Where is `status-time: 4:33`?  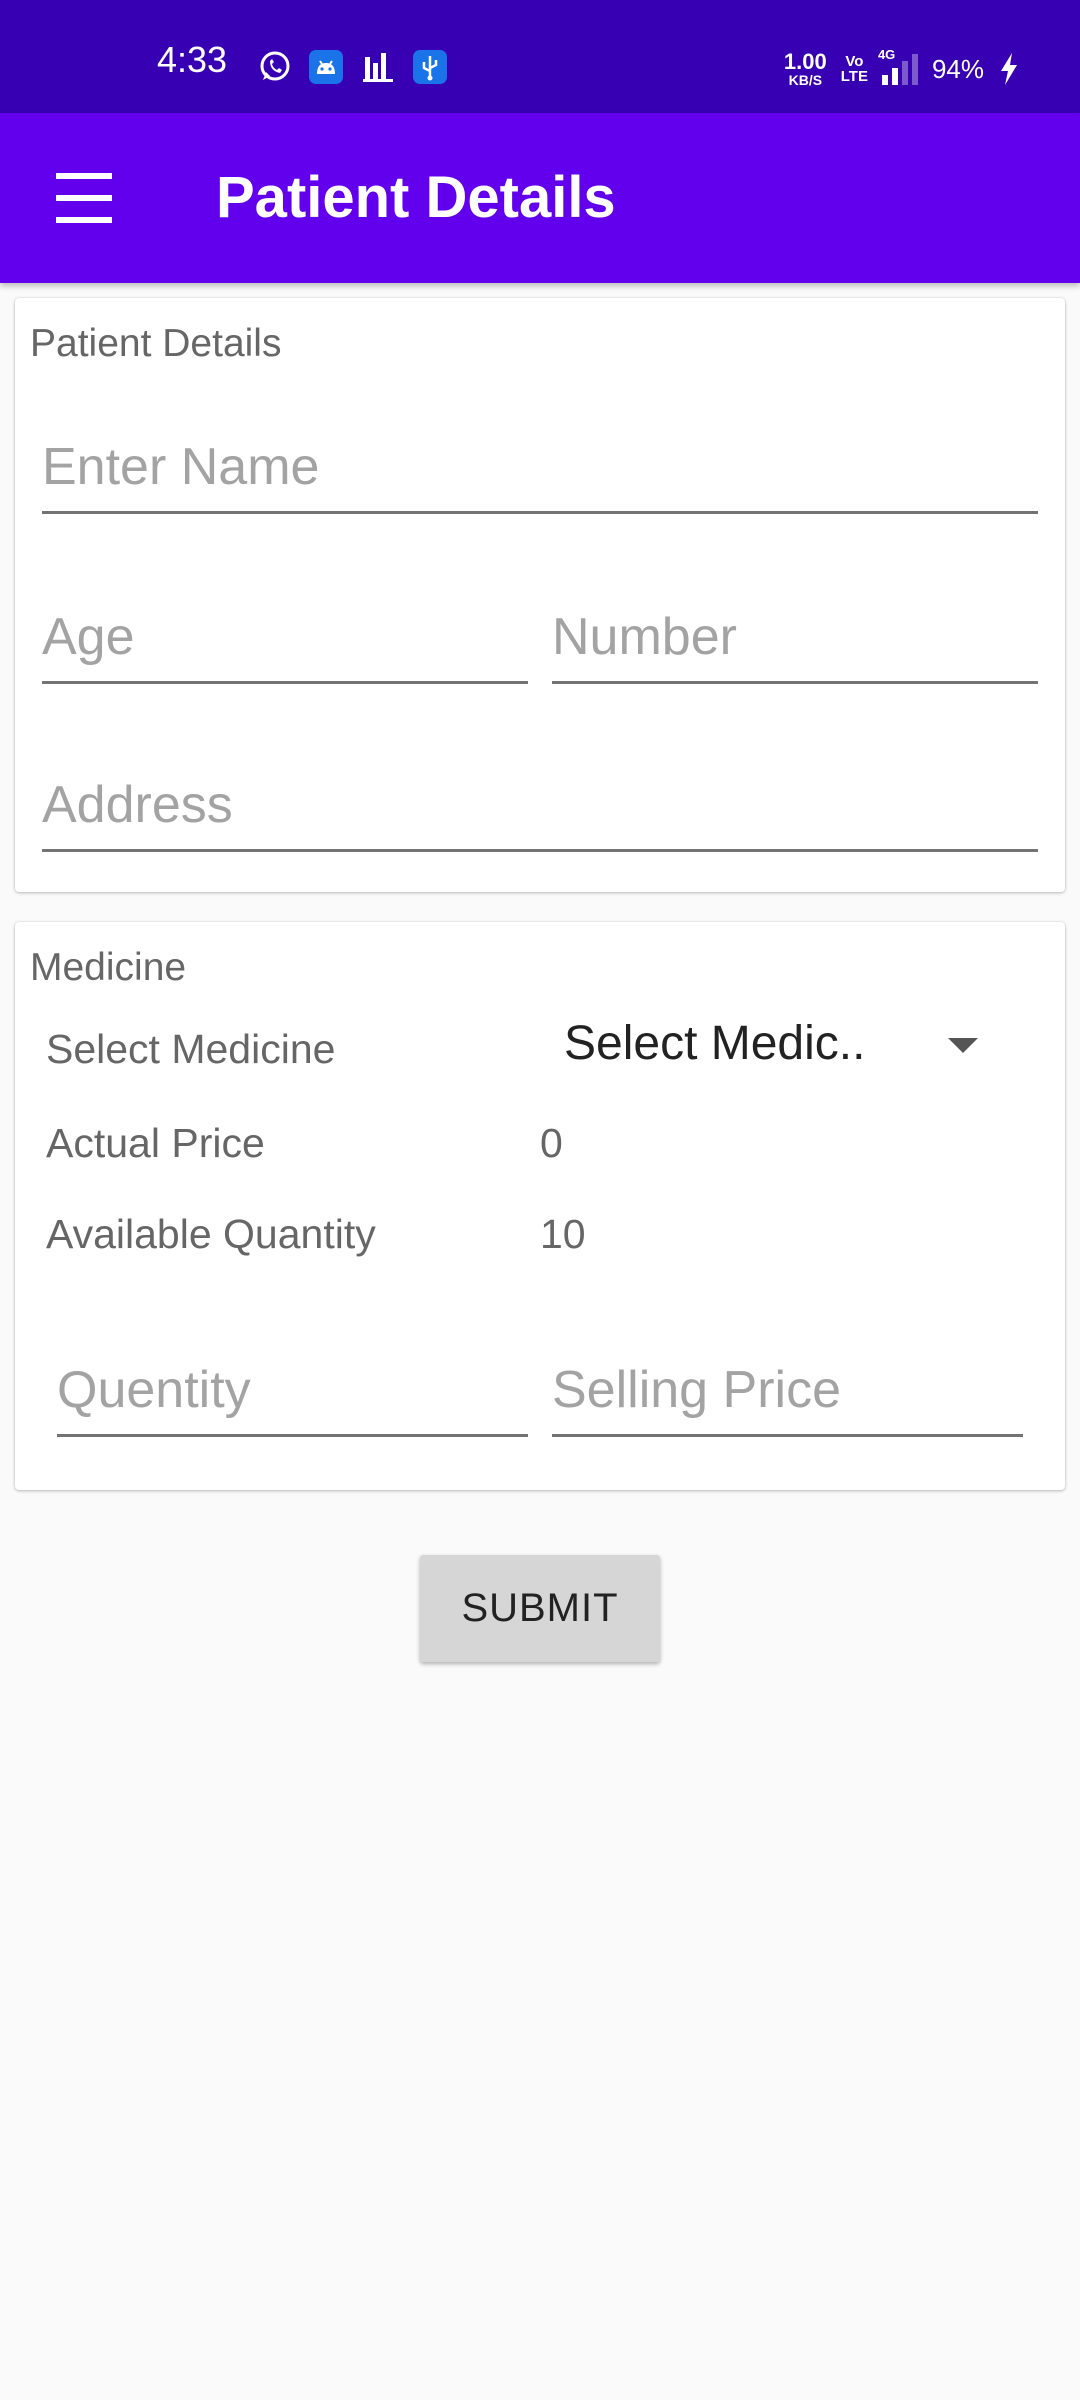 status-time: 4:33 is located at coordinates (192, 59).